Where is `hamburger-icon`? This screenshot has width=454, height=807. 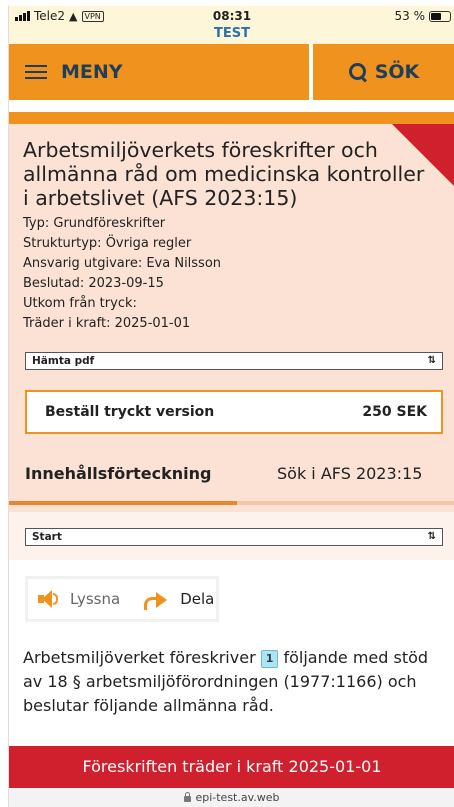
hamburger-icon is located at coordinates (36, 72).